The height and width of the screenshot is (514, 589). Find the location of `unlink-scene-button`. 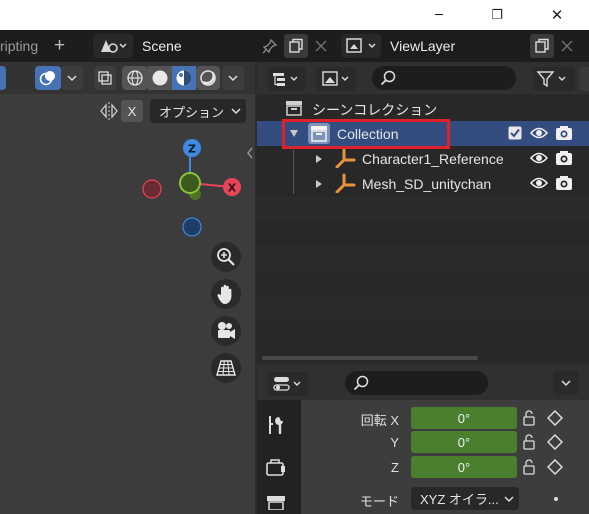

unlink-scene-button is located at coordinates (321, 46).